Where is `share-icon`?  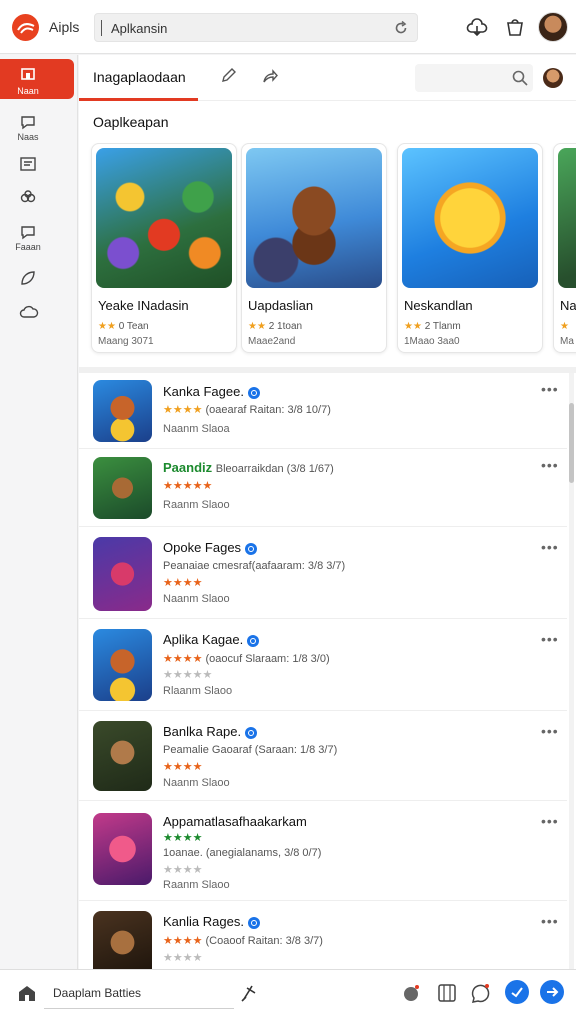
share-icon is located at coordinates (270, 78).